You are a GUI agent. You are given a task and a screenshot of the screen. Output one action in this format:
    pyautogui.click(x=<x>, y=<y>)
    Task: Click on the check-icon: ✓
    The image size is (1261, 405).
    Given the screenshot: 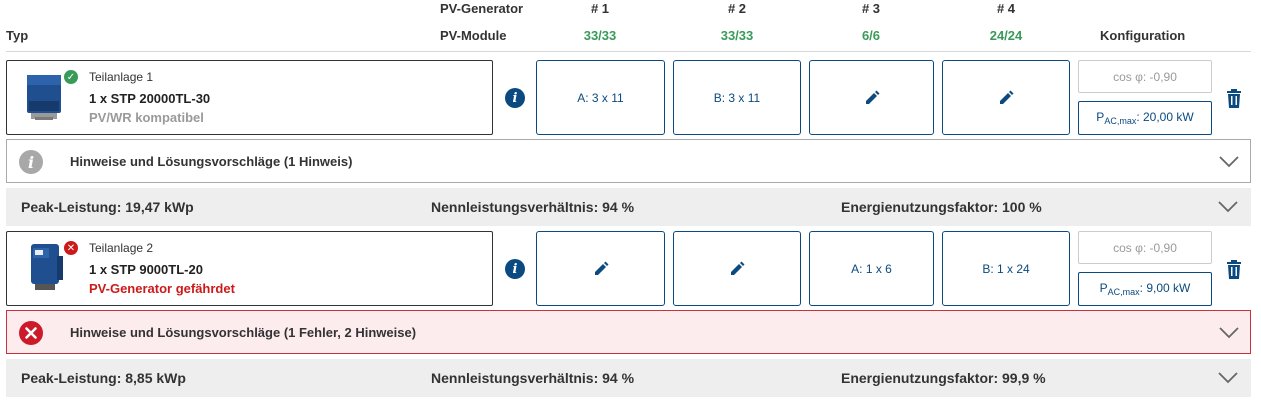 What is the action you would take?
    pyautogui.click(x=71, y=77)
    